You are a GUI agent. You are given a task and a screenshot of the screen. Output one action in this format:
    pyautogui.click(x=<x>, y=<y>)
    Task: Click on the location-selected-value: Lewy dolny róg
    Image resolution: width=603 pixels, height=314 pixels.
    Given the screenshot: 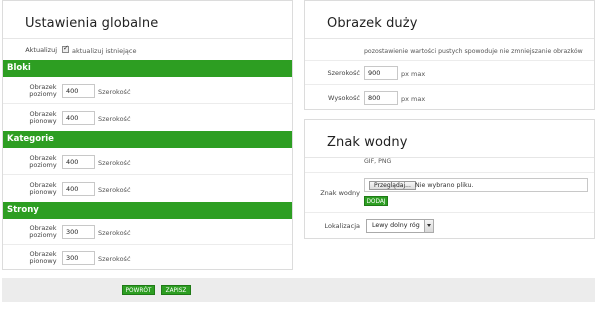 What is the action you would take?
    pyautogui.click(x=396, y=225)
    